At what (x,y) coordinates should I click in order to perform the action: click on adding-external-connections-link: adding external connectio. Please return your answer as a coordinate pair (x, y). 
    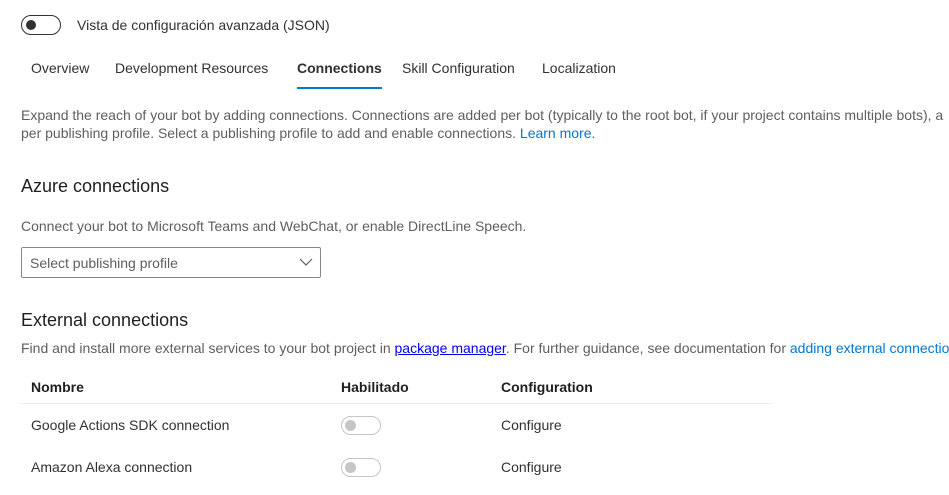
    Looking at the image, I should click on (869, 348).